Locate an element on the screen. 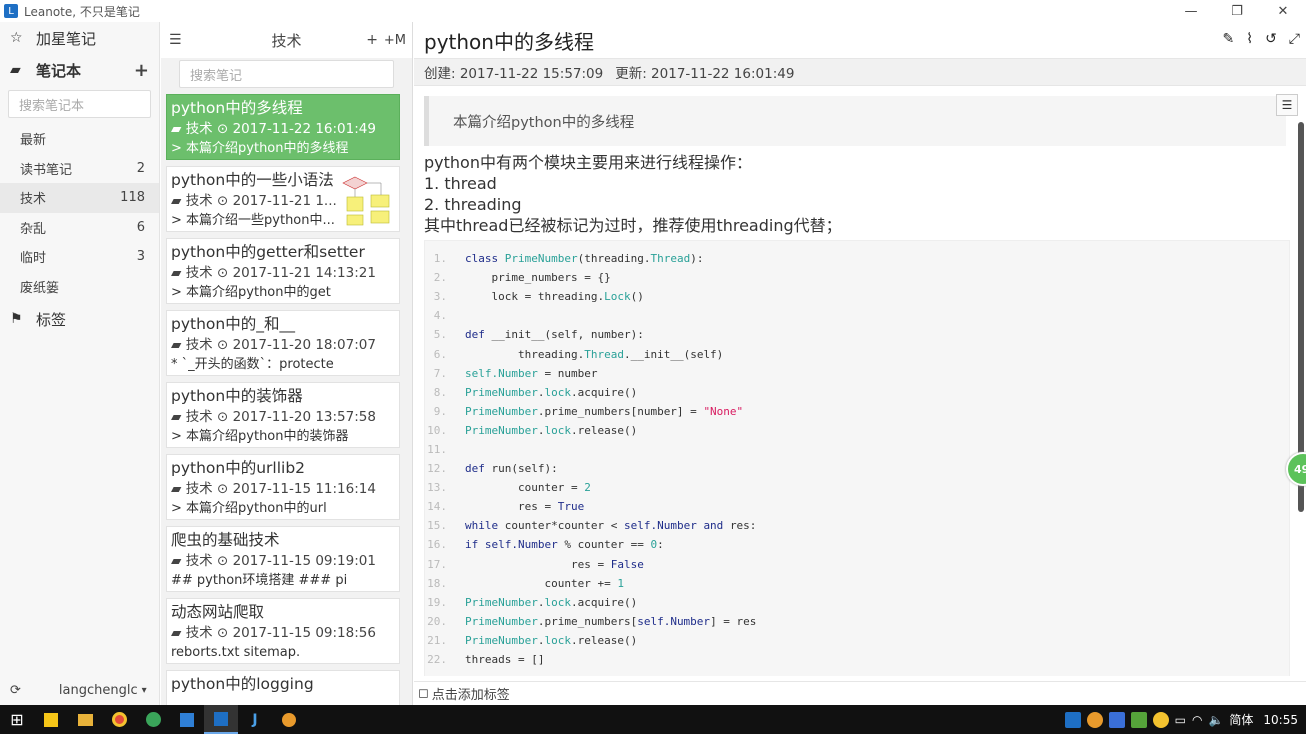 This screenshot has height=734, width=1306. notebook-item-temp: 临时 3 is located at coordinates (79, 257).